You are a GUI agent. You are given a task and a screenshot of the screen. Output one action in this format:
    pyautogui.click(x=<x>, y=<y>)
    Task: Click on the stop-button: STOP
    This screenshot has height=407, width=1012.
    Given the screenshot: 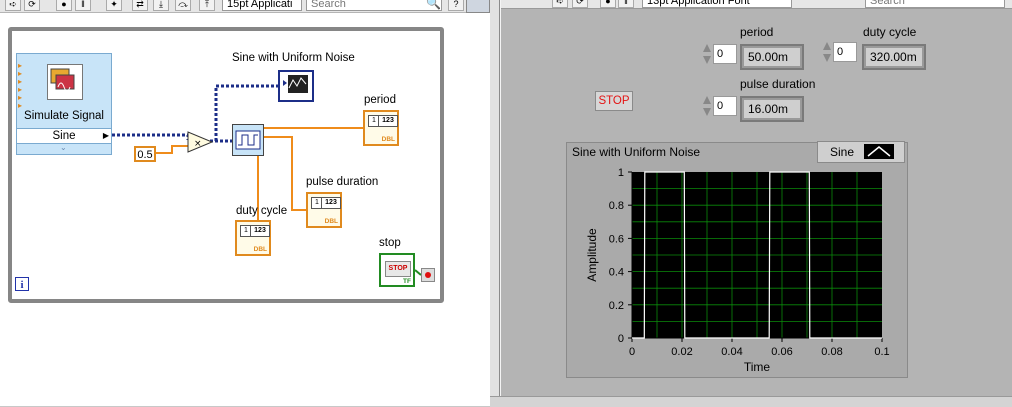 What is the action you would take?
    pyautogui.click(x=614, y=101)
    